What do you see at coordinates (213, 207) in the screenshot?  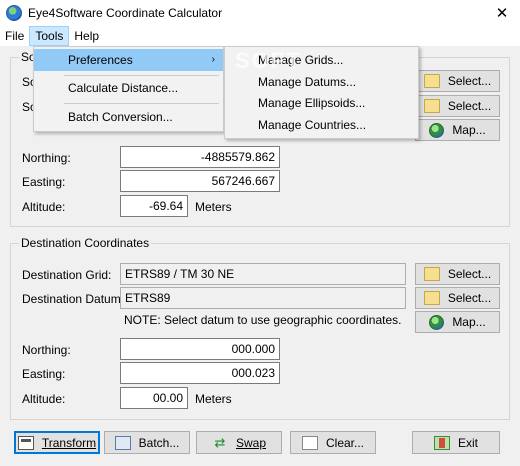 I see `source-altitude-unit: Meters` at bounding box center [213, 207].